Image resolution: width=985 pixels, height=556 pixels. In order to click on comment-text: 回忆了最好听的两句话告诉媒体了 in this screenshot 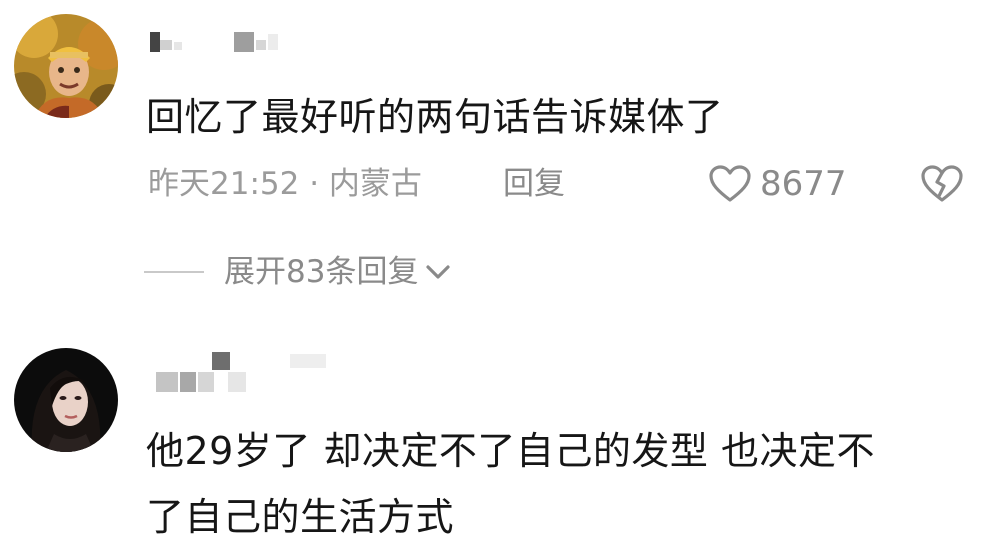, I will do `click(435, 117)`.